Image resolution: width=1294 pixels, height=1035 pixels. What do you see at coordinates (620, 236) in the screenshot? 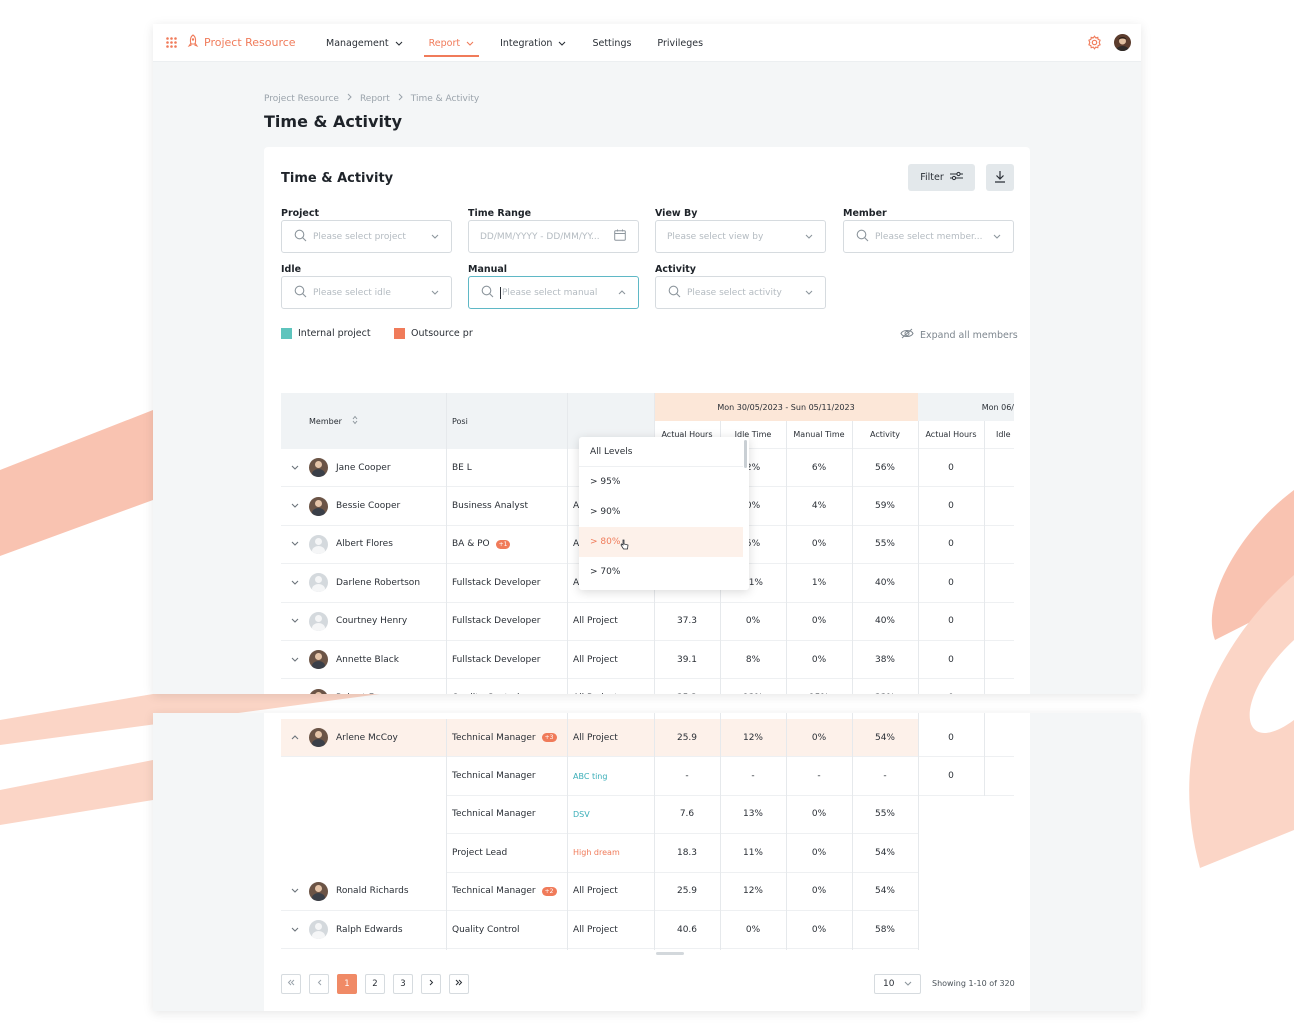
I see `calendar-icon` at bounding box center [620, 236].